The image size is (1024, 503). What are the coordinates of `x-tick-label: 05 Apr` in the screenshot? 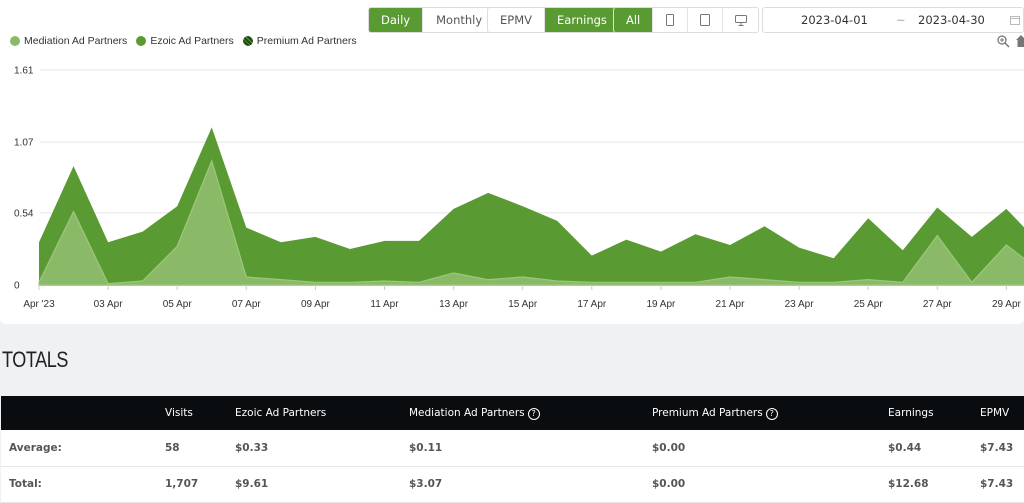 It's located at (178, 304).